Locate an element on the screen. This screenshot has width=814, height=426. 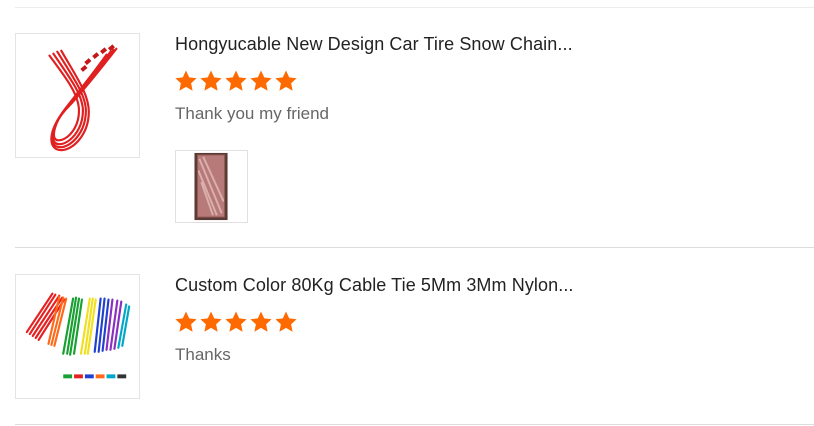
red-snow-chain-image is located at coordinates (83, 98).